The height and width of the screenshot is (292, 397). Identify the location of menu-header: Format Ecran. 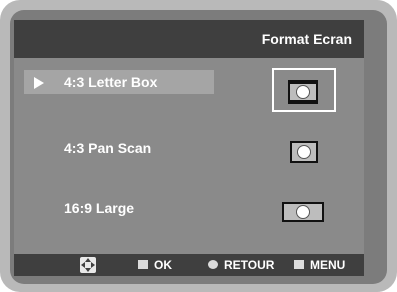
(189, 39).